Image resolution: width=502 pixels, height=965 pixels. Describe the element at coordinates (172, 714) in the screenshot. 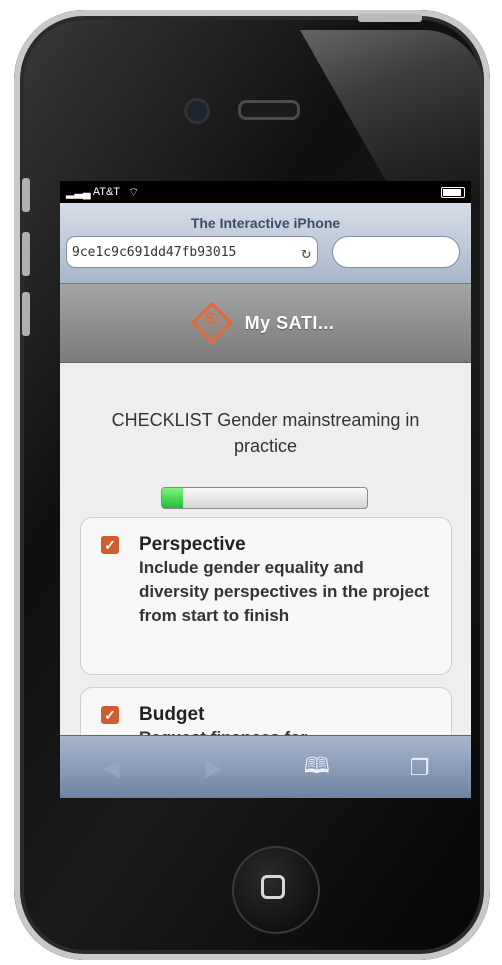

I see `item-title: Budget` at that location.